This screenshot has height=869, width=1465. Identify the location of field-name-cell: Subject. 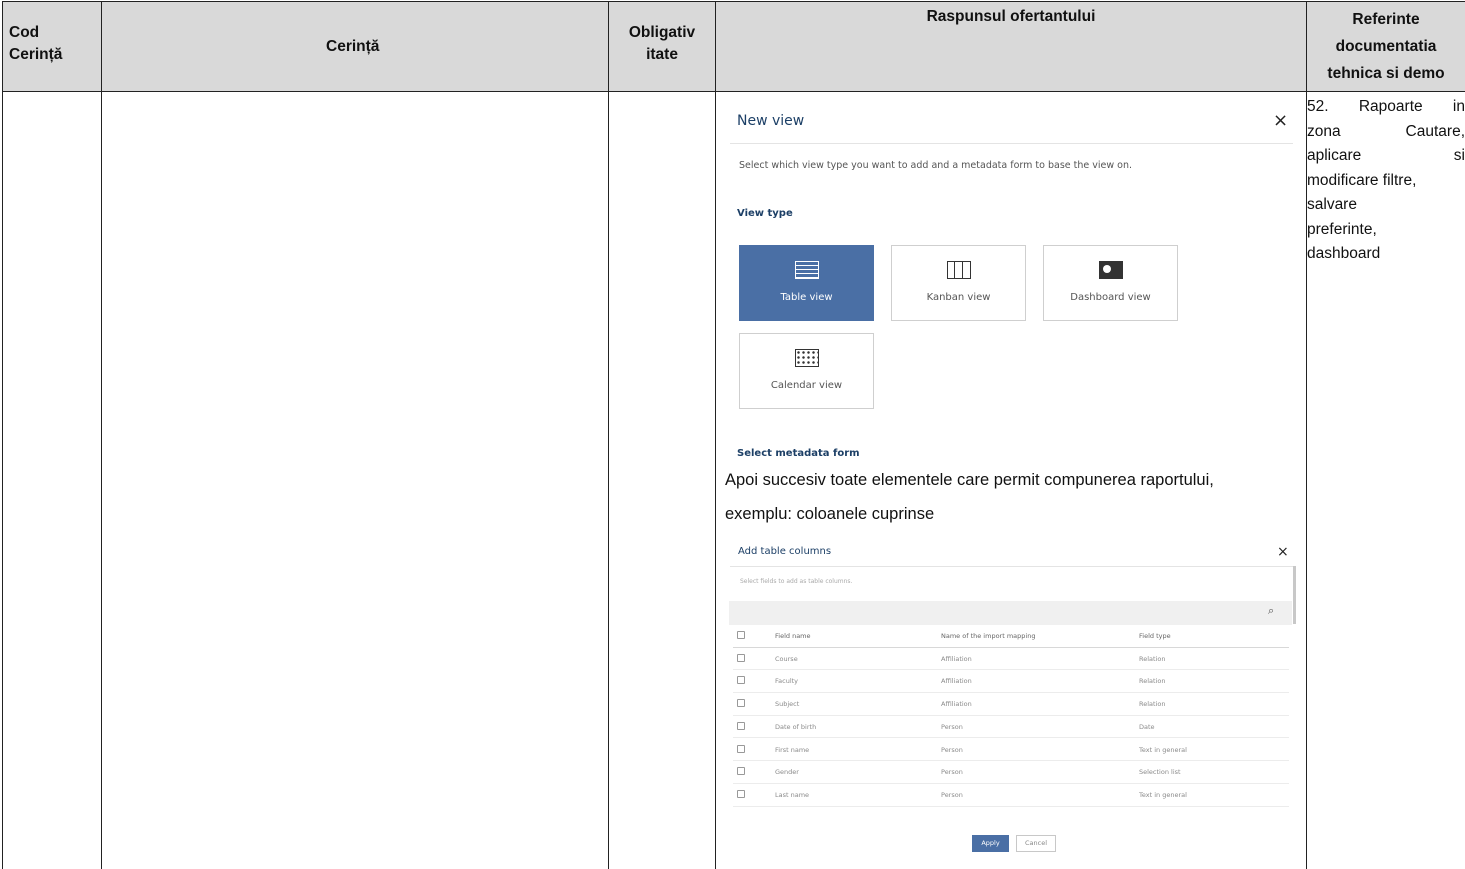
(787, 704).